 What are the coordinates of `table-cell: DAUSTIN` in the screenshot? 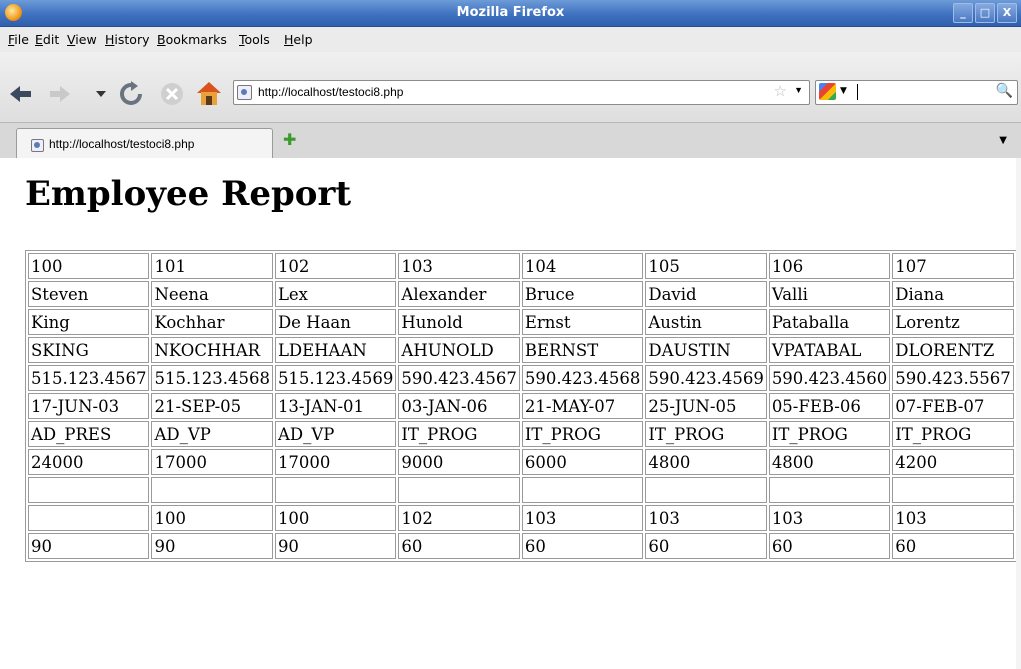 It's located at (706, 350).